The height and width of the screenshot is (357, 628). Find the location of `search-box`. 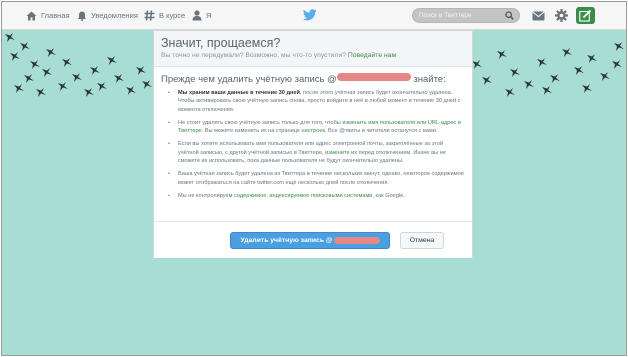

search-box is located at coordinates (466, 15).